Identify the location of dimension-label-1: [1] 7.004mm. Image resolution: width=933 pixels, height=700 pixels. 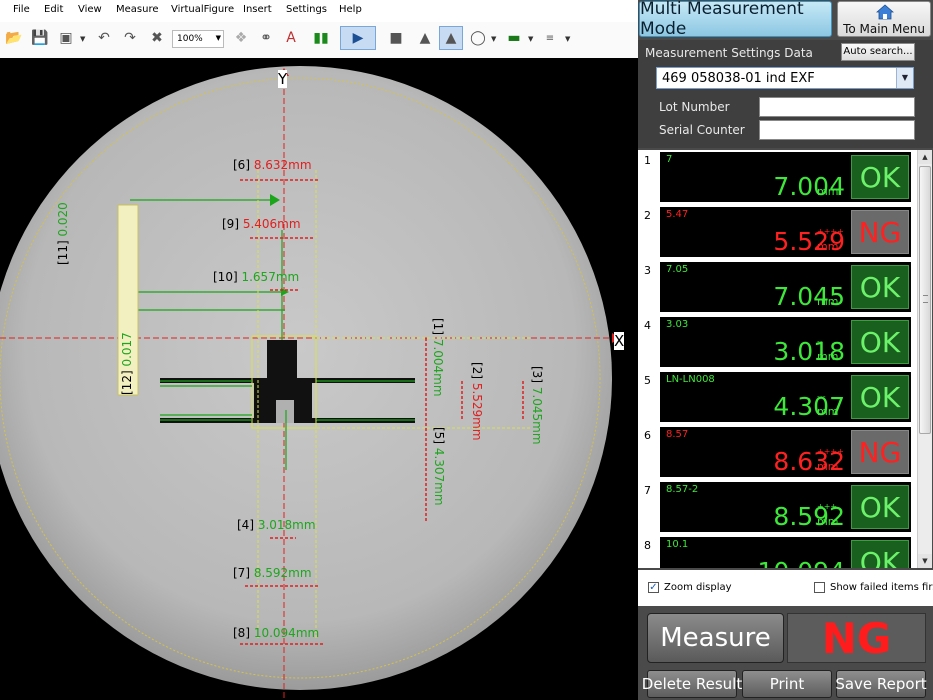
(438, 378).